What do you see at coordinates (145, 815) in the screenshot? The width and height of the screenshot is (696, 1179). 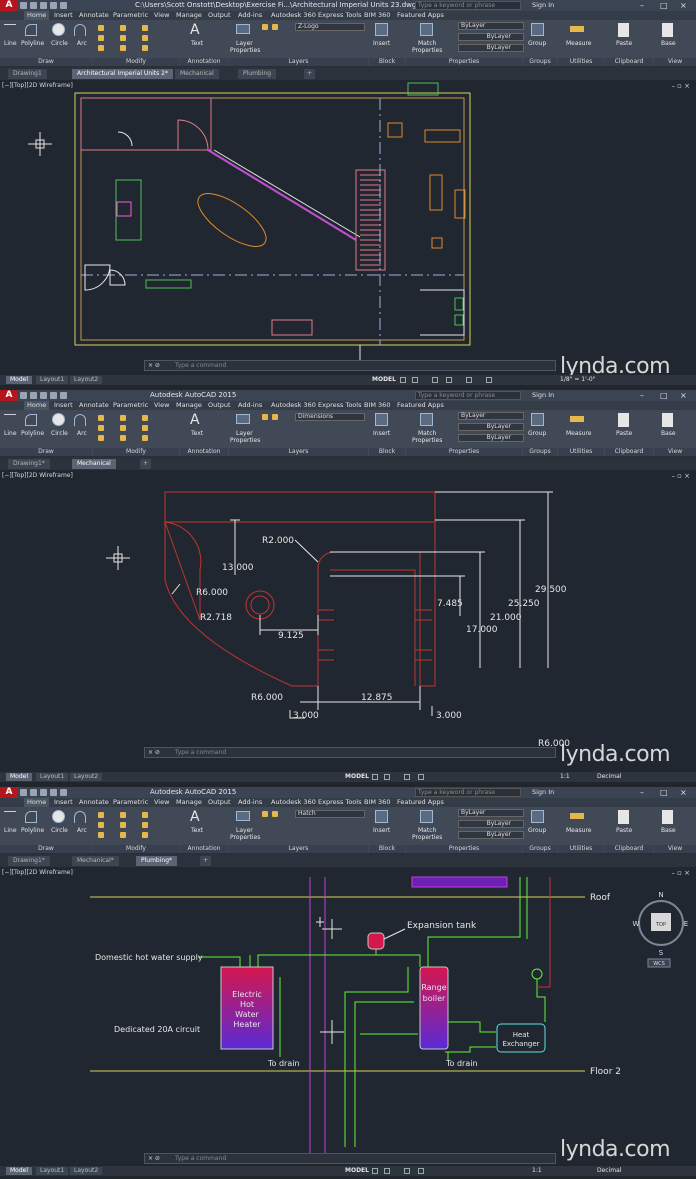 I see `trim-icon` at bounding box center [145, 815].